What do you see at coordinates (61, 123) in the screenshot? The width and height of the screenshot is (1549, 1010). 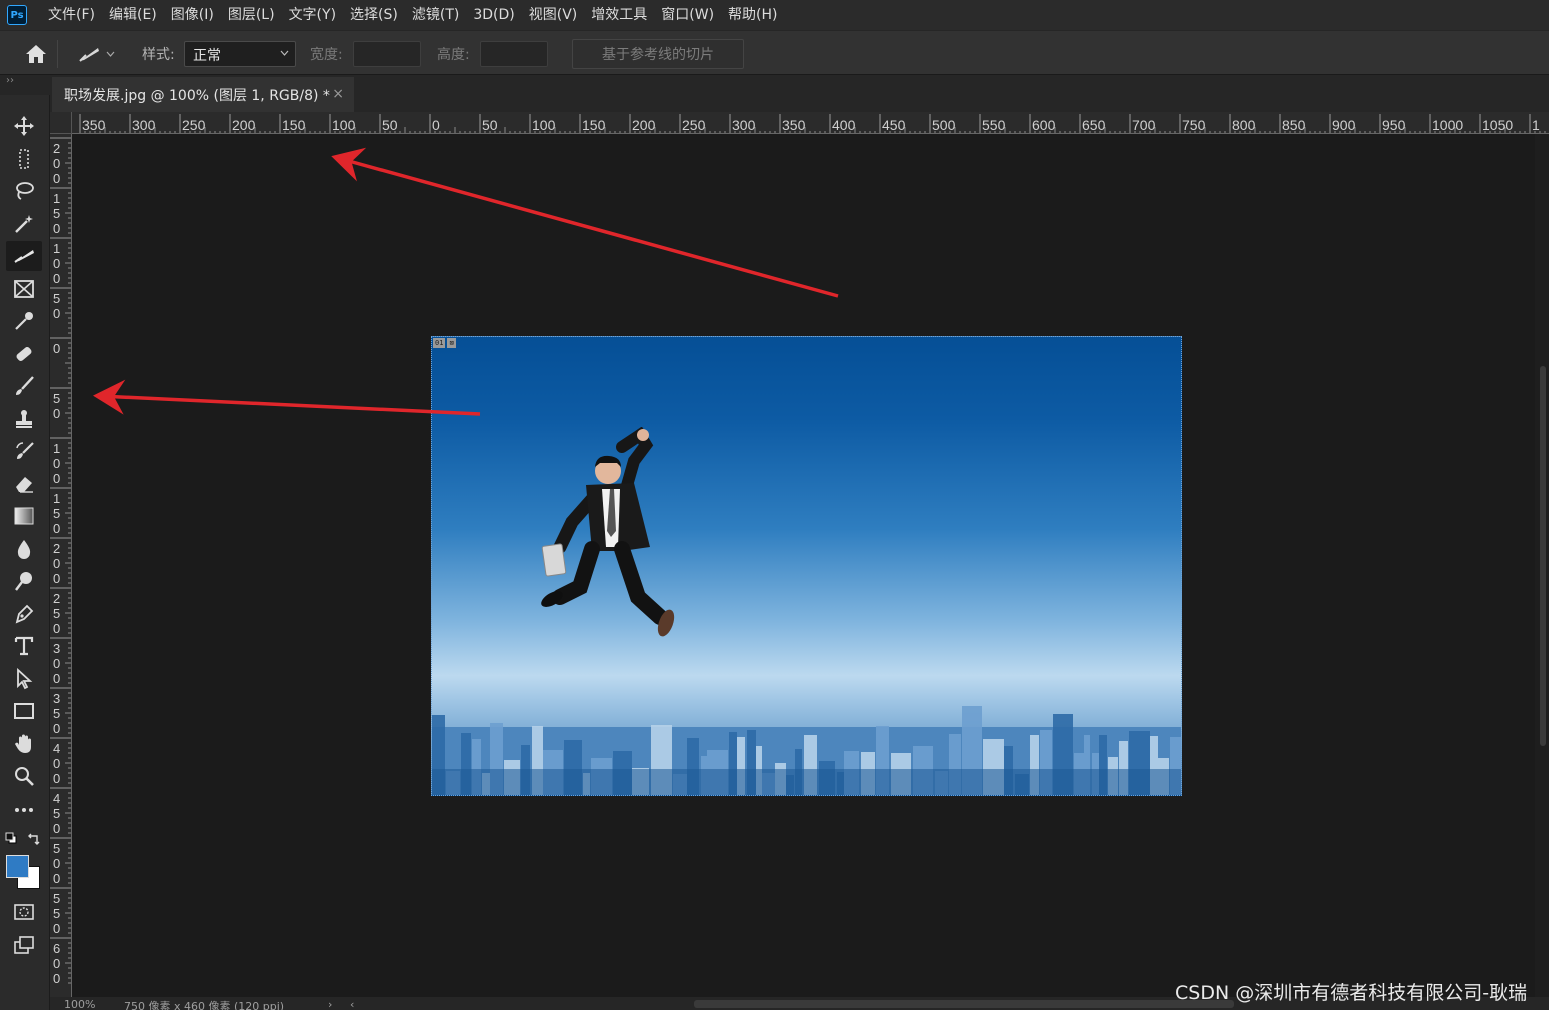 I see `ruler-origin` at bounding box center [61, 123].